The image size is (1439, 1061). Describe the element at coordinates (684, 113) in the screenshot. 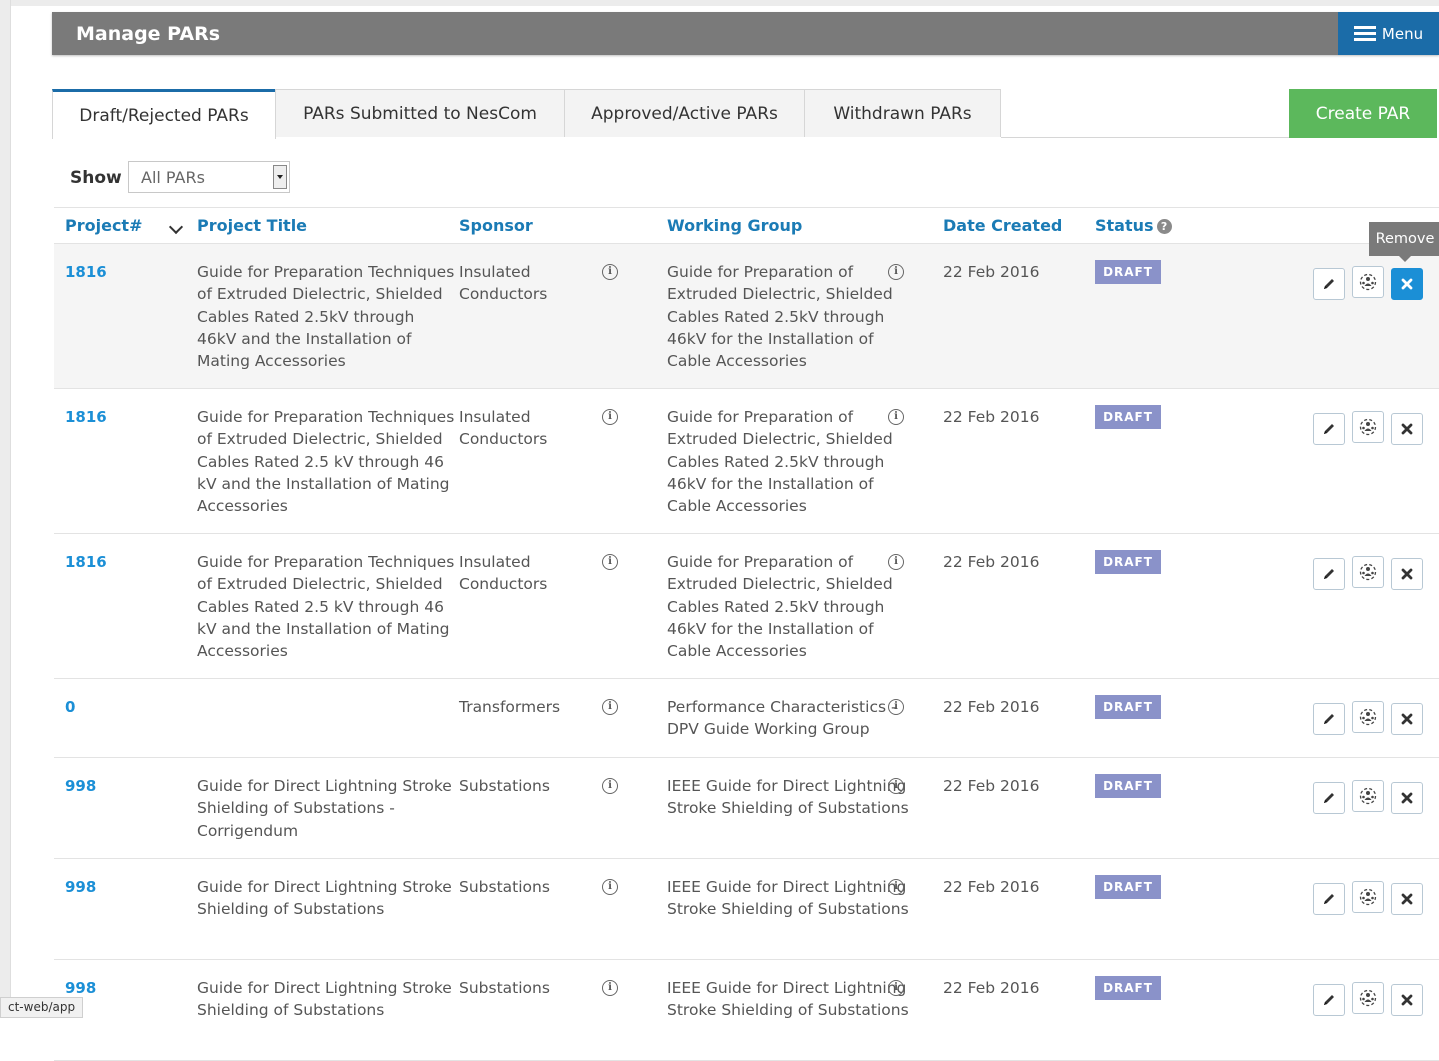

I see `tab-approved-active: Approved/Active PARs` at that location.